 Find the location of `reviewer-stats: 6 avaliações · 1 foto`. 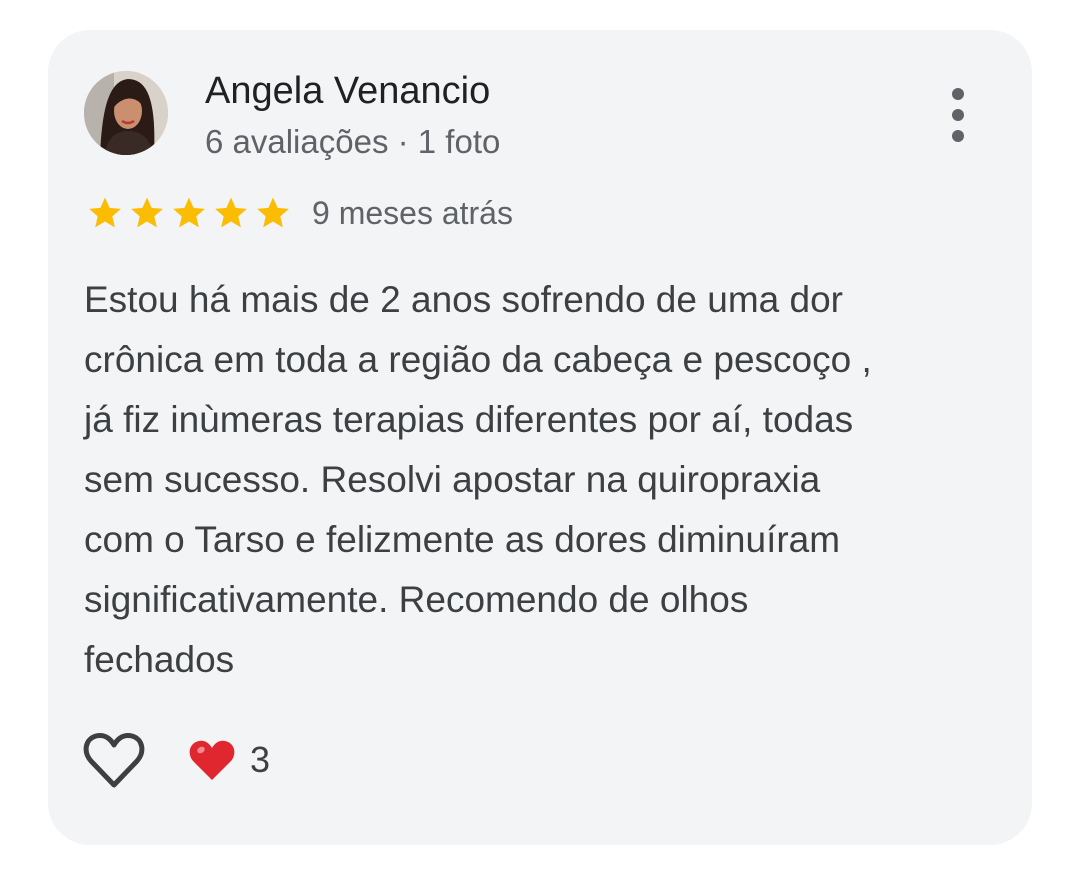

reviewer-stats: 6 avaliações · 1 foto is located at coordinates (353, 141).